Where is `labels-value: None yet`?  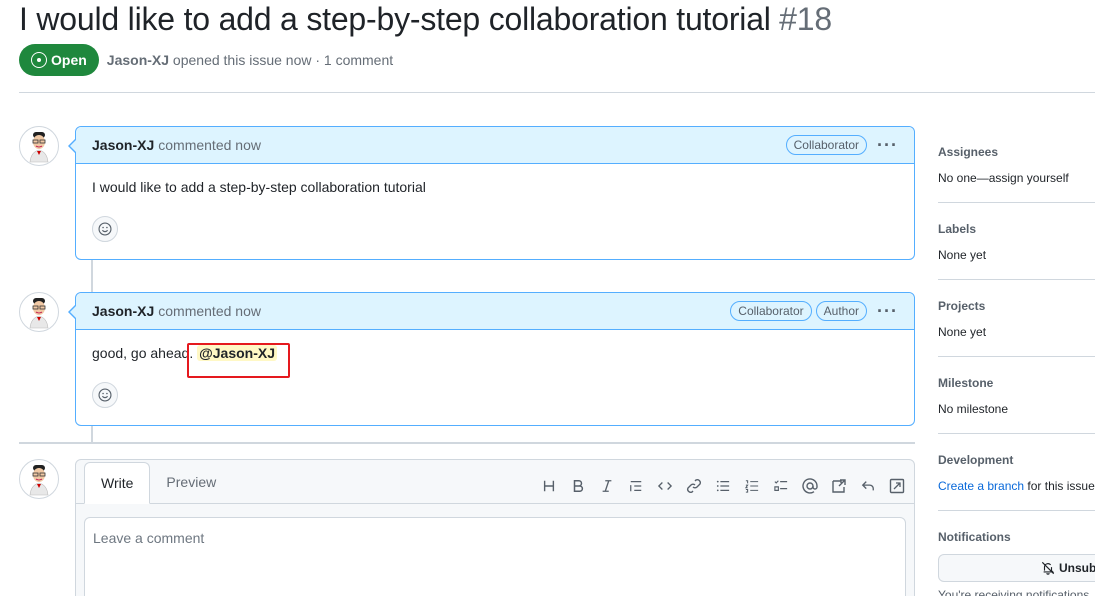 labels-value: None yet is located at coordinates (962, 255).